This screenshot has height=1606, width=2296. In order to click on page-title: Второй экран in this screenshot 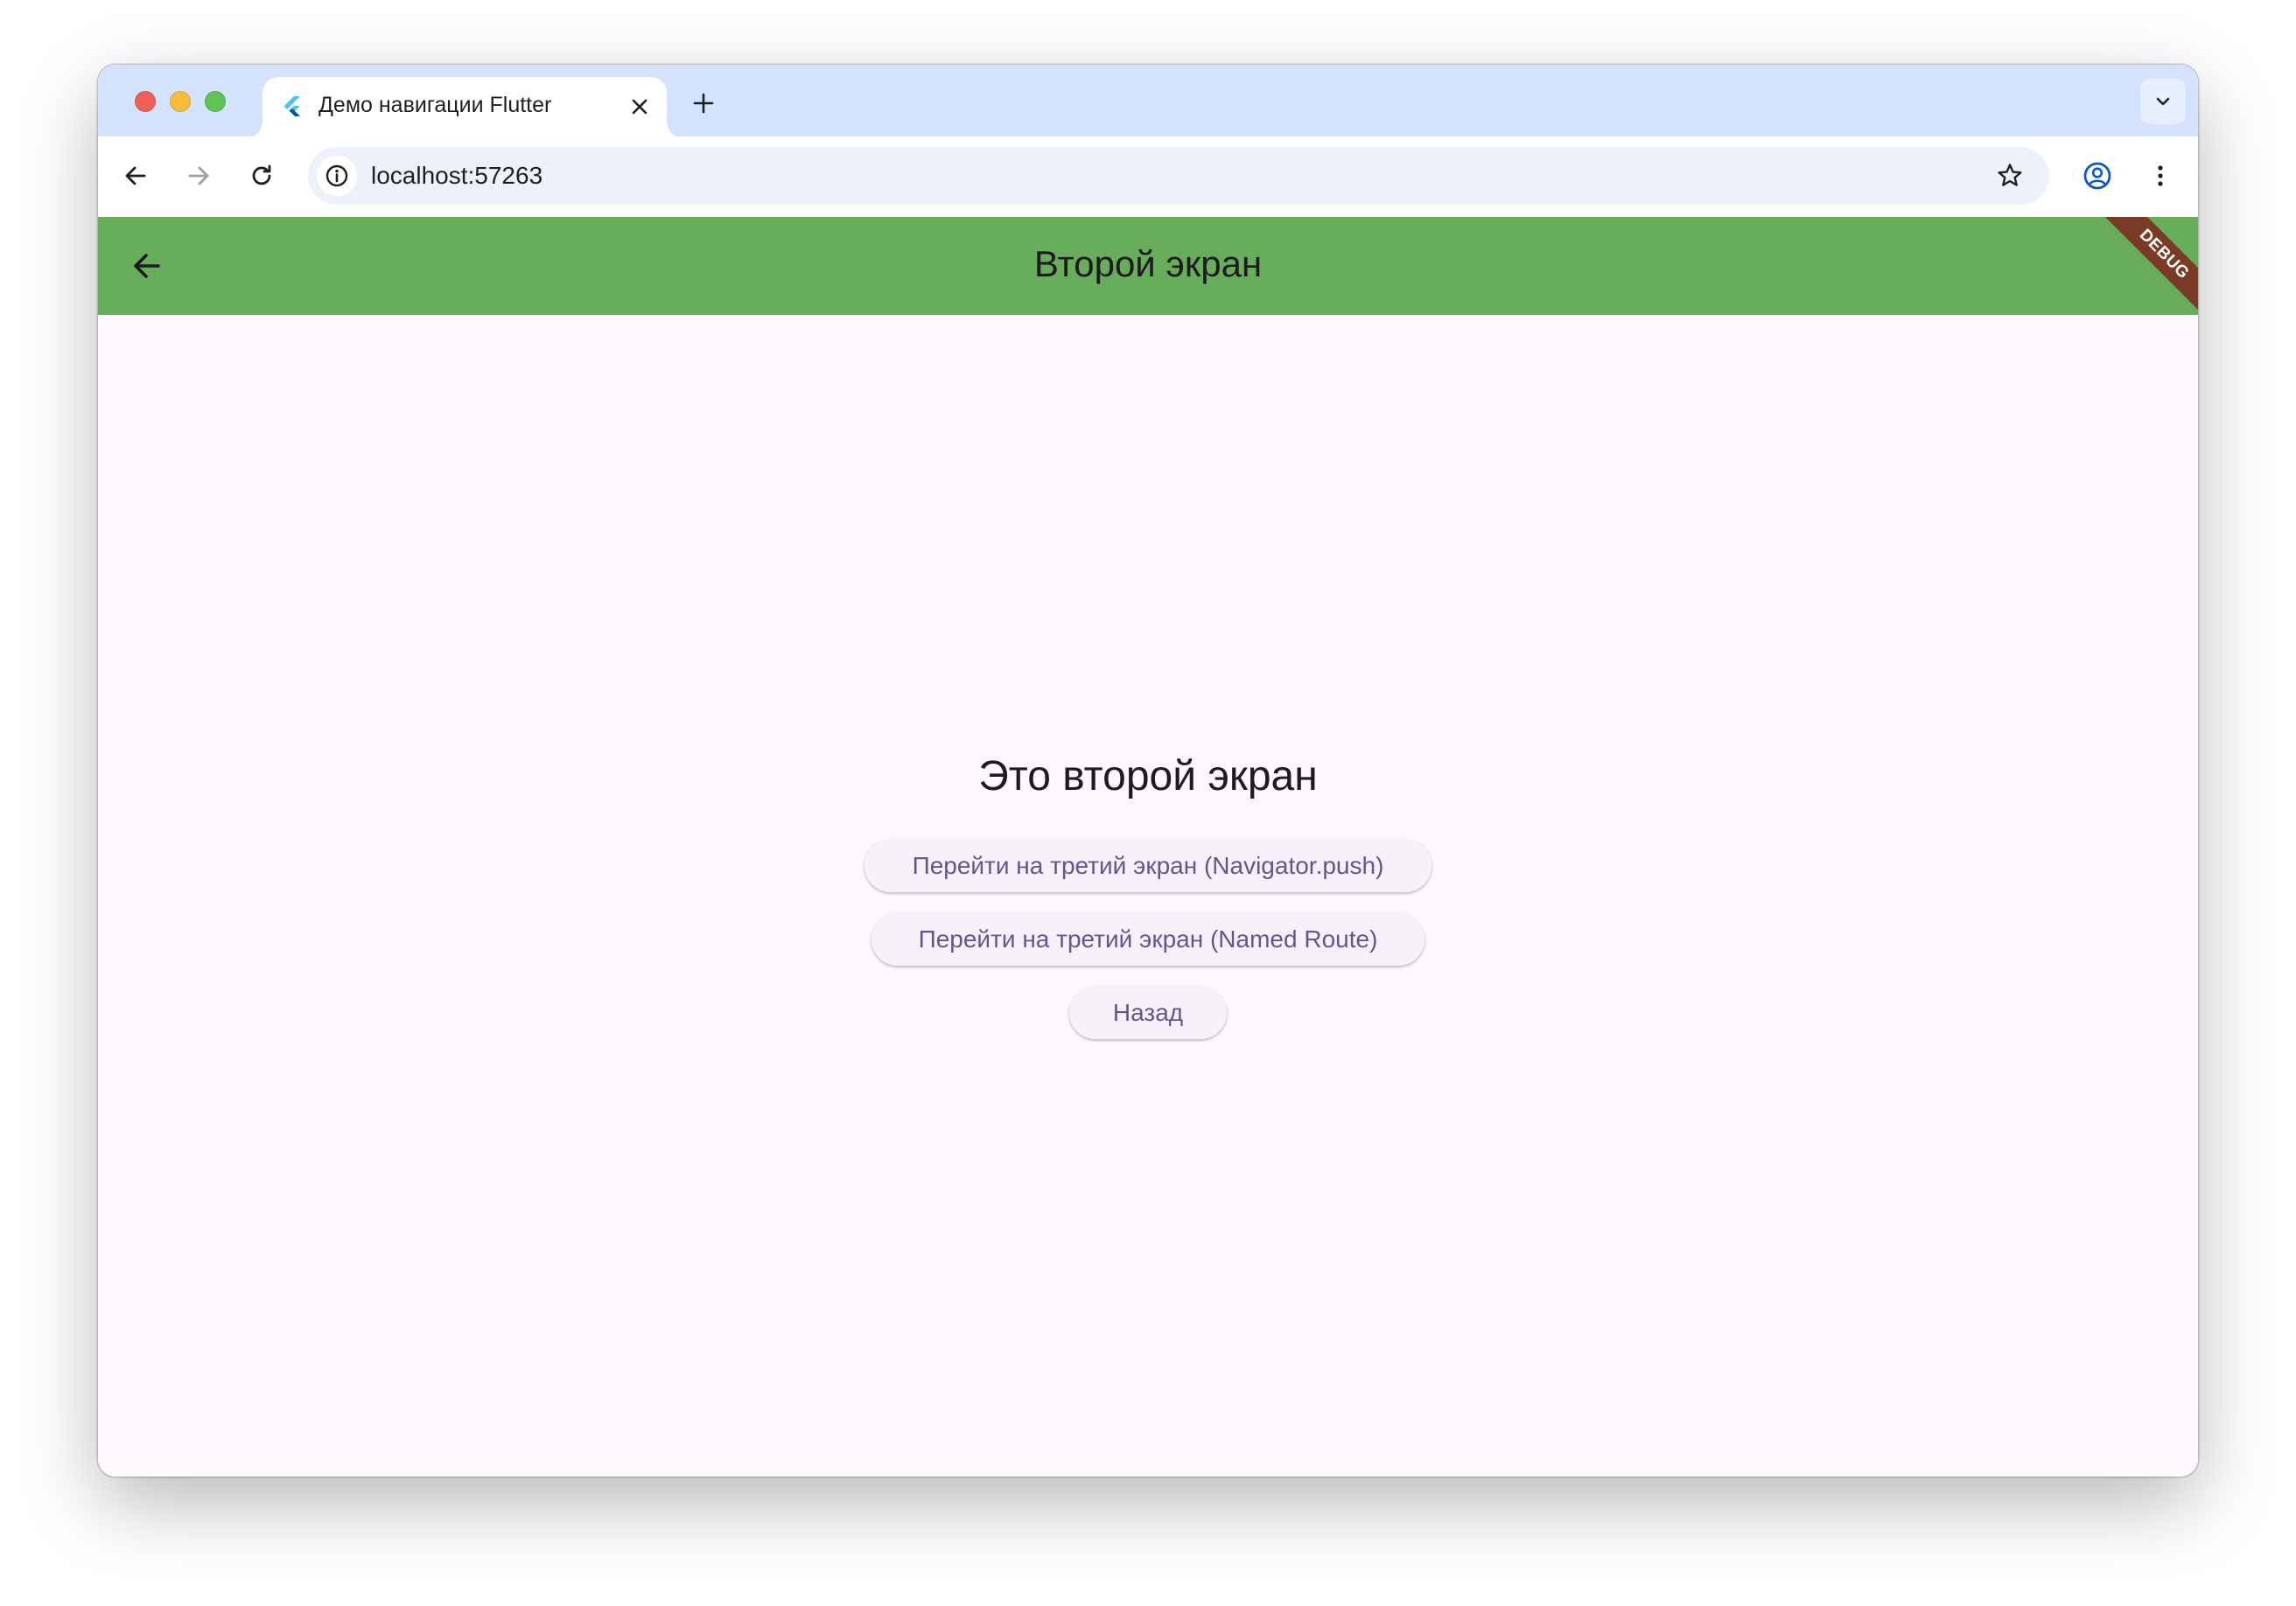, I will do `click(1148, 263)`.